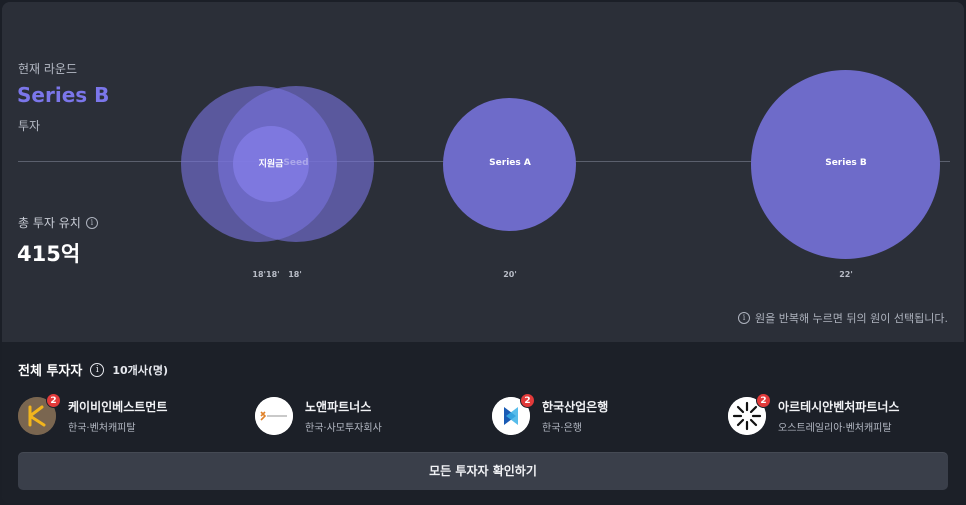 The image size is (966, 505). What do you see at coordinates (118, 407) in the screenshot?
I see `investor-name: 케이비인베스트먼트` at bounding box center [118, 407].